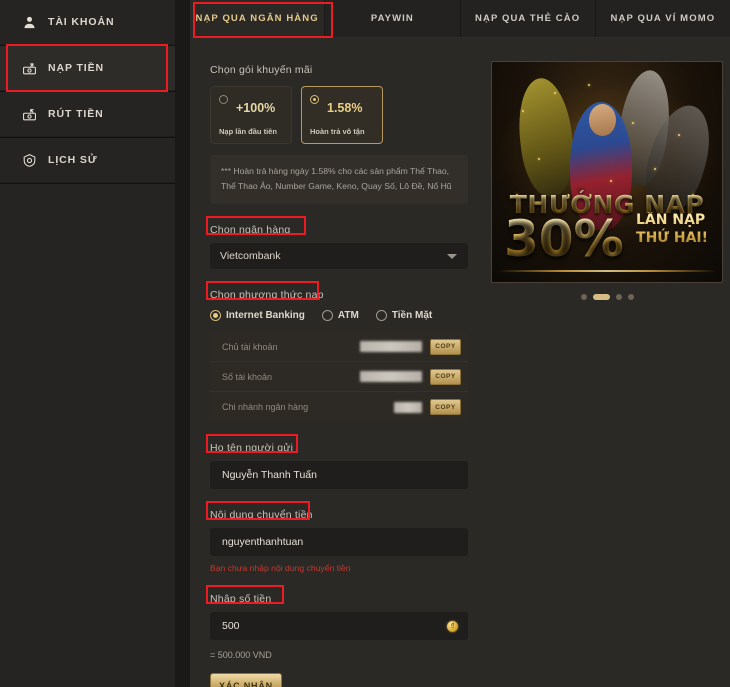 This screenshot has width=730, height=687. I want to click on amount-label: Nhập số tiền, so click(241, 599).